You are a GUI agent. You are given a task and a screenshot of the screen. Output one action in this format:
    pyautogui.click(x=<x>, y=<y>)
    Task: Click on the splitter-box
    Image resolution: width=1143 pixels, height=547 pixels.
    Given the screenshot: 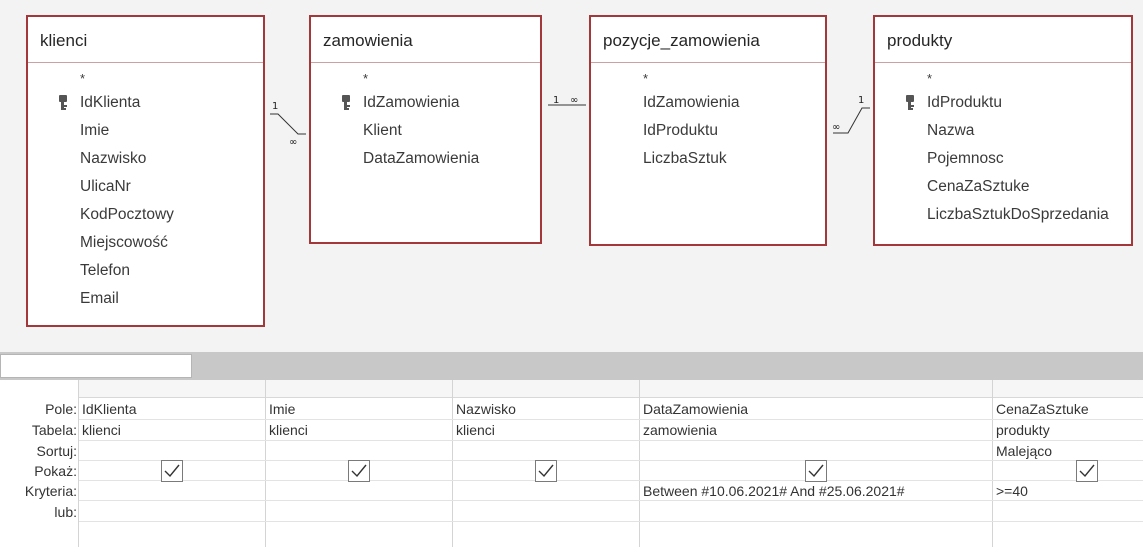 What is the action you would take?
    pyautogui.click(x=96, y=366)
    